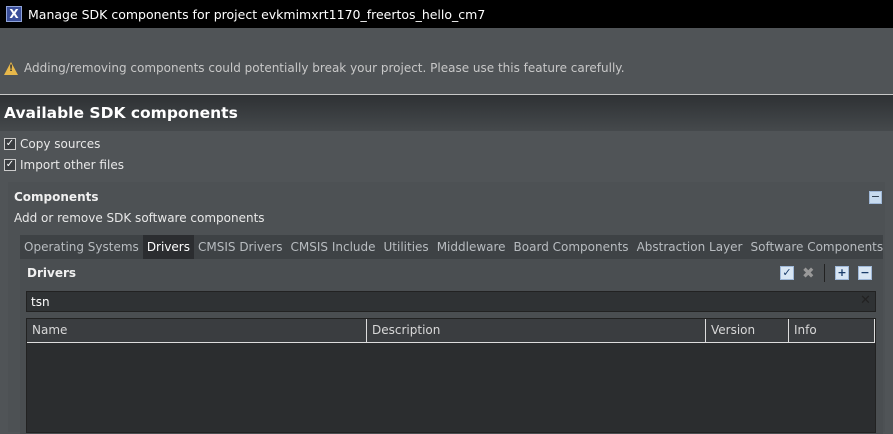  What do you see at coordinates (890, 247) in the screenshot?
I see `tab-overflow-button: »2` at bounding box center [890, 247].